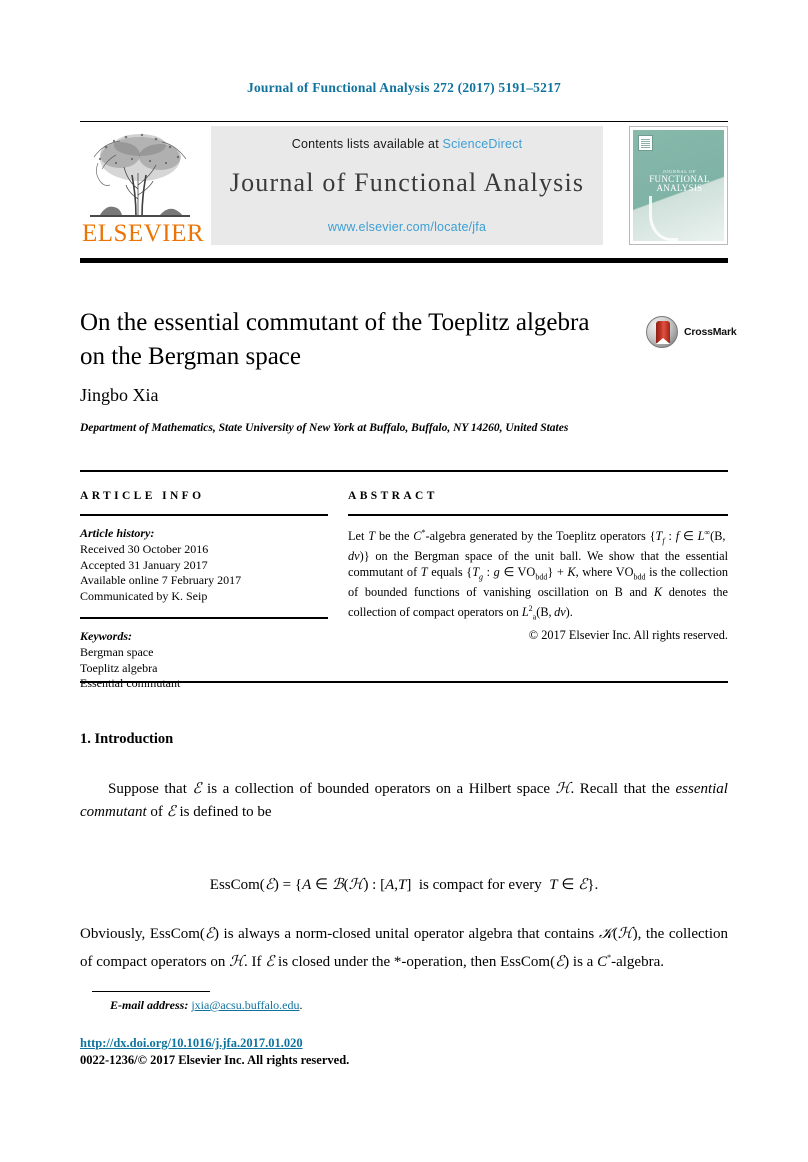 This screenshot has width=808, height=1162. I want to click on journal-cover-thumbnail: JOURNAL OF FUNCTIONAL ANALYSIS, so click(678, 185).